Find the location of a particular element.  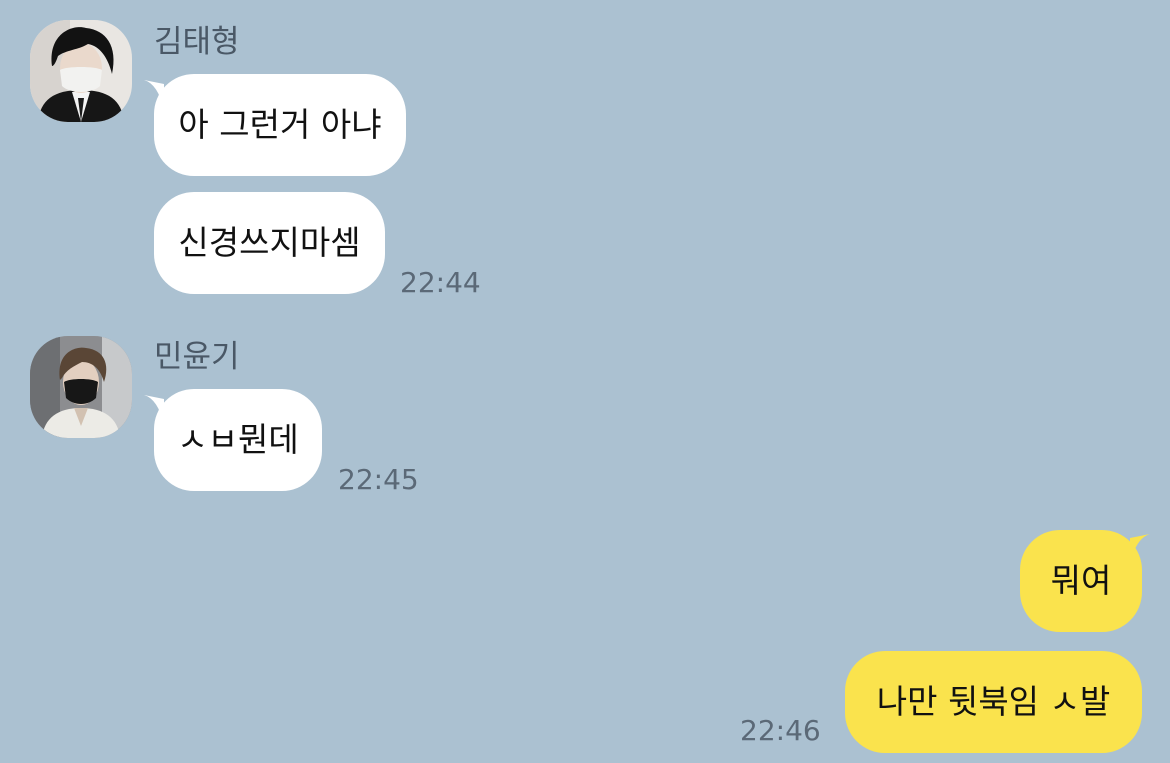

message-text: ㅅㅂ뭔데 is located at coordinates (238, 439).